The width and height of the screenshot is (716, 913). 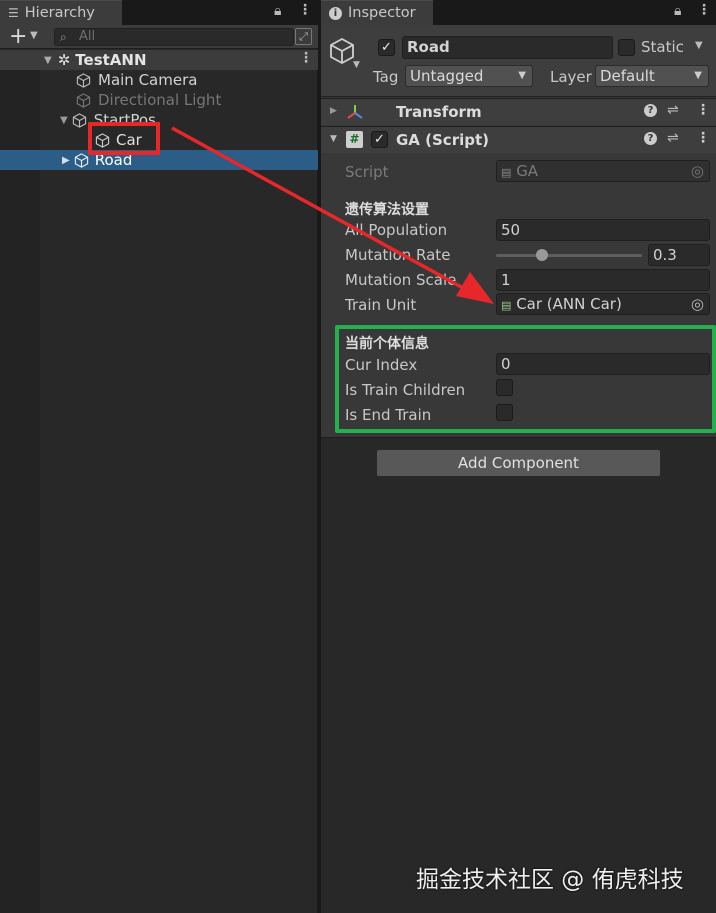 I want to click on list-item-directional-light: Directional Light, so click(x=148, y=100).